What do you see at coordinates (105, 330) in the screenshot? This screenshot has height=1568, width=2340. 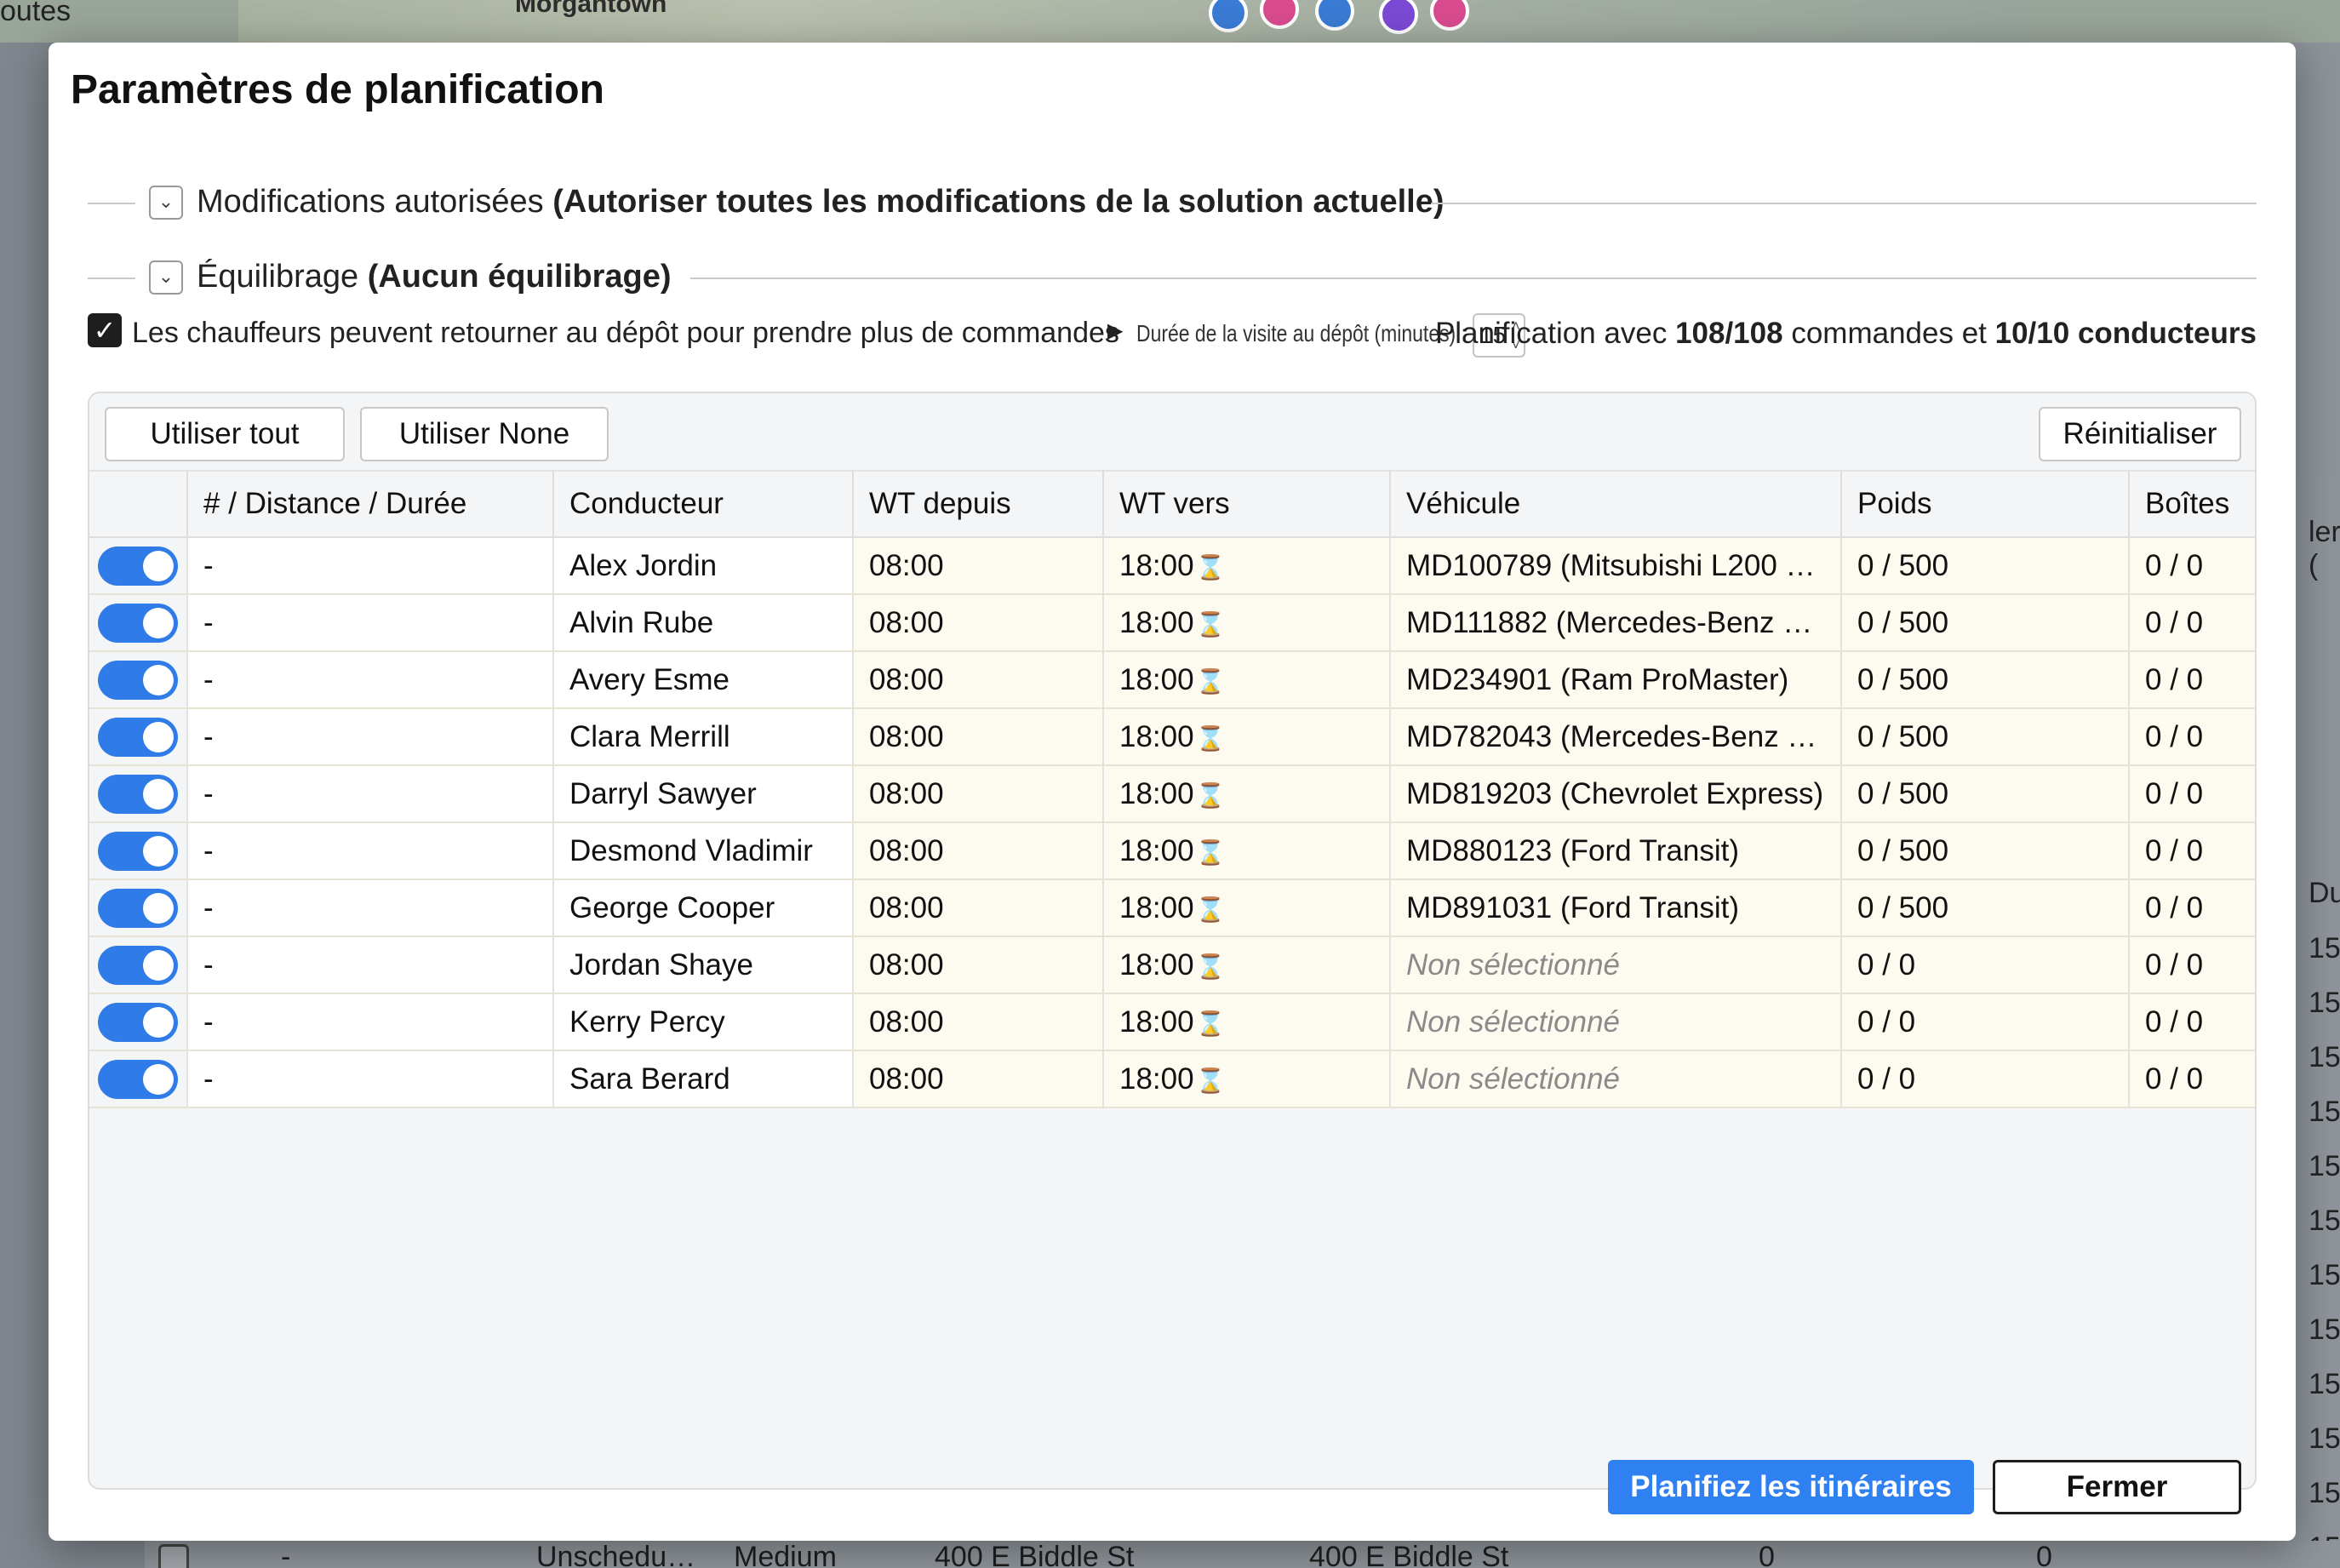 I see `return-to-depot-checkbox: ✓` at bounding box center [105, 330].